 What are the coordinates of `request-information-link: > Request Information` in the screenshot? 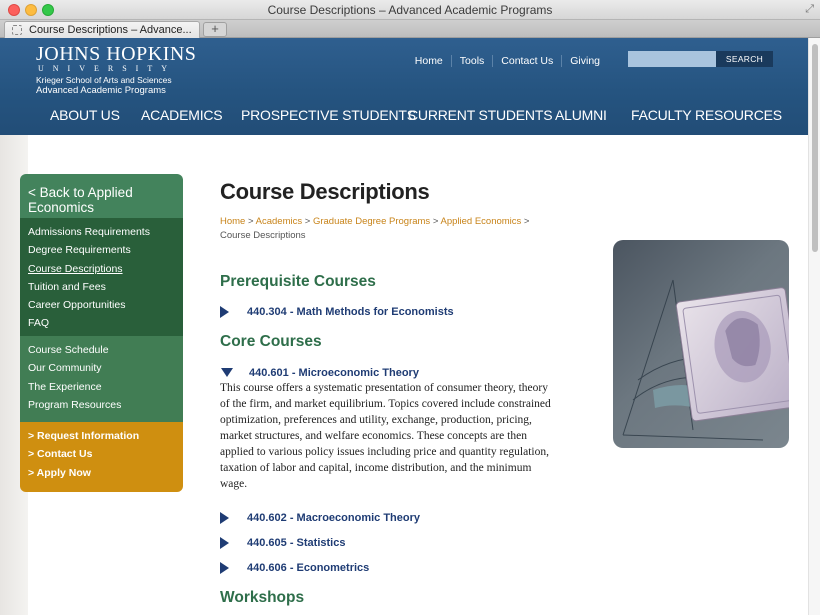 It's located at (101, 439).